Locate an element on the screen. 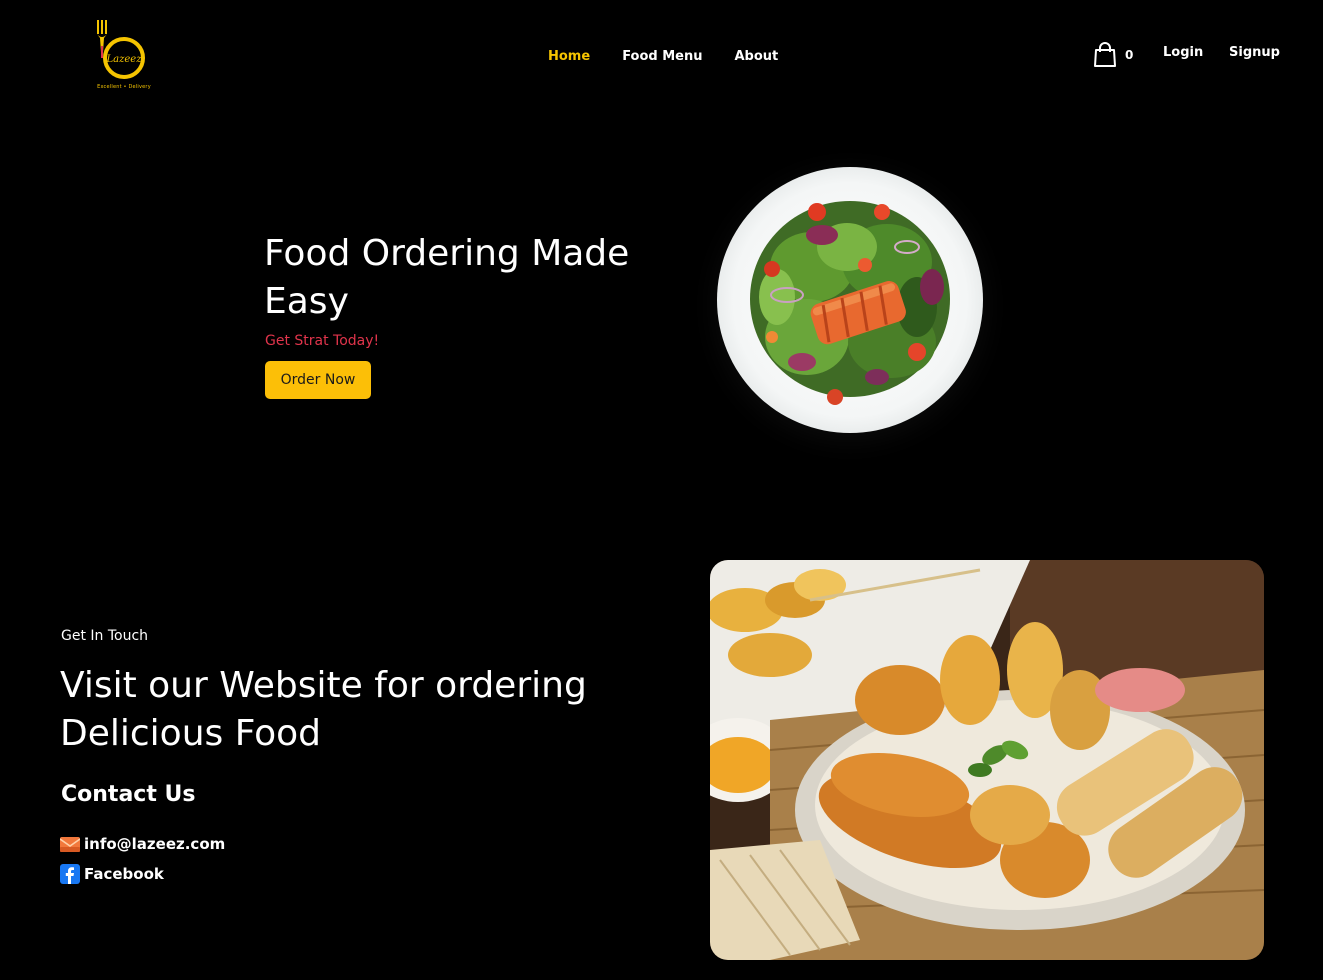  email-contact-link: info@lazeez.com is located at coordinates (142, 844).